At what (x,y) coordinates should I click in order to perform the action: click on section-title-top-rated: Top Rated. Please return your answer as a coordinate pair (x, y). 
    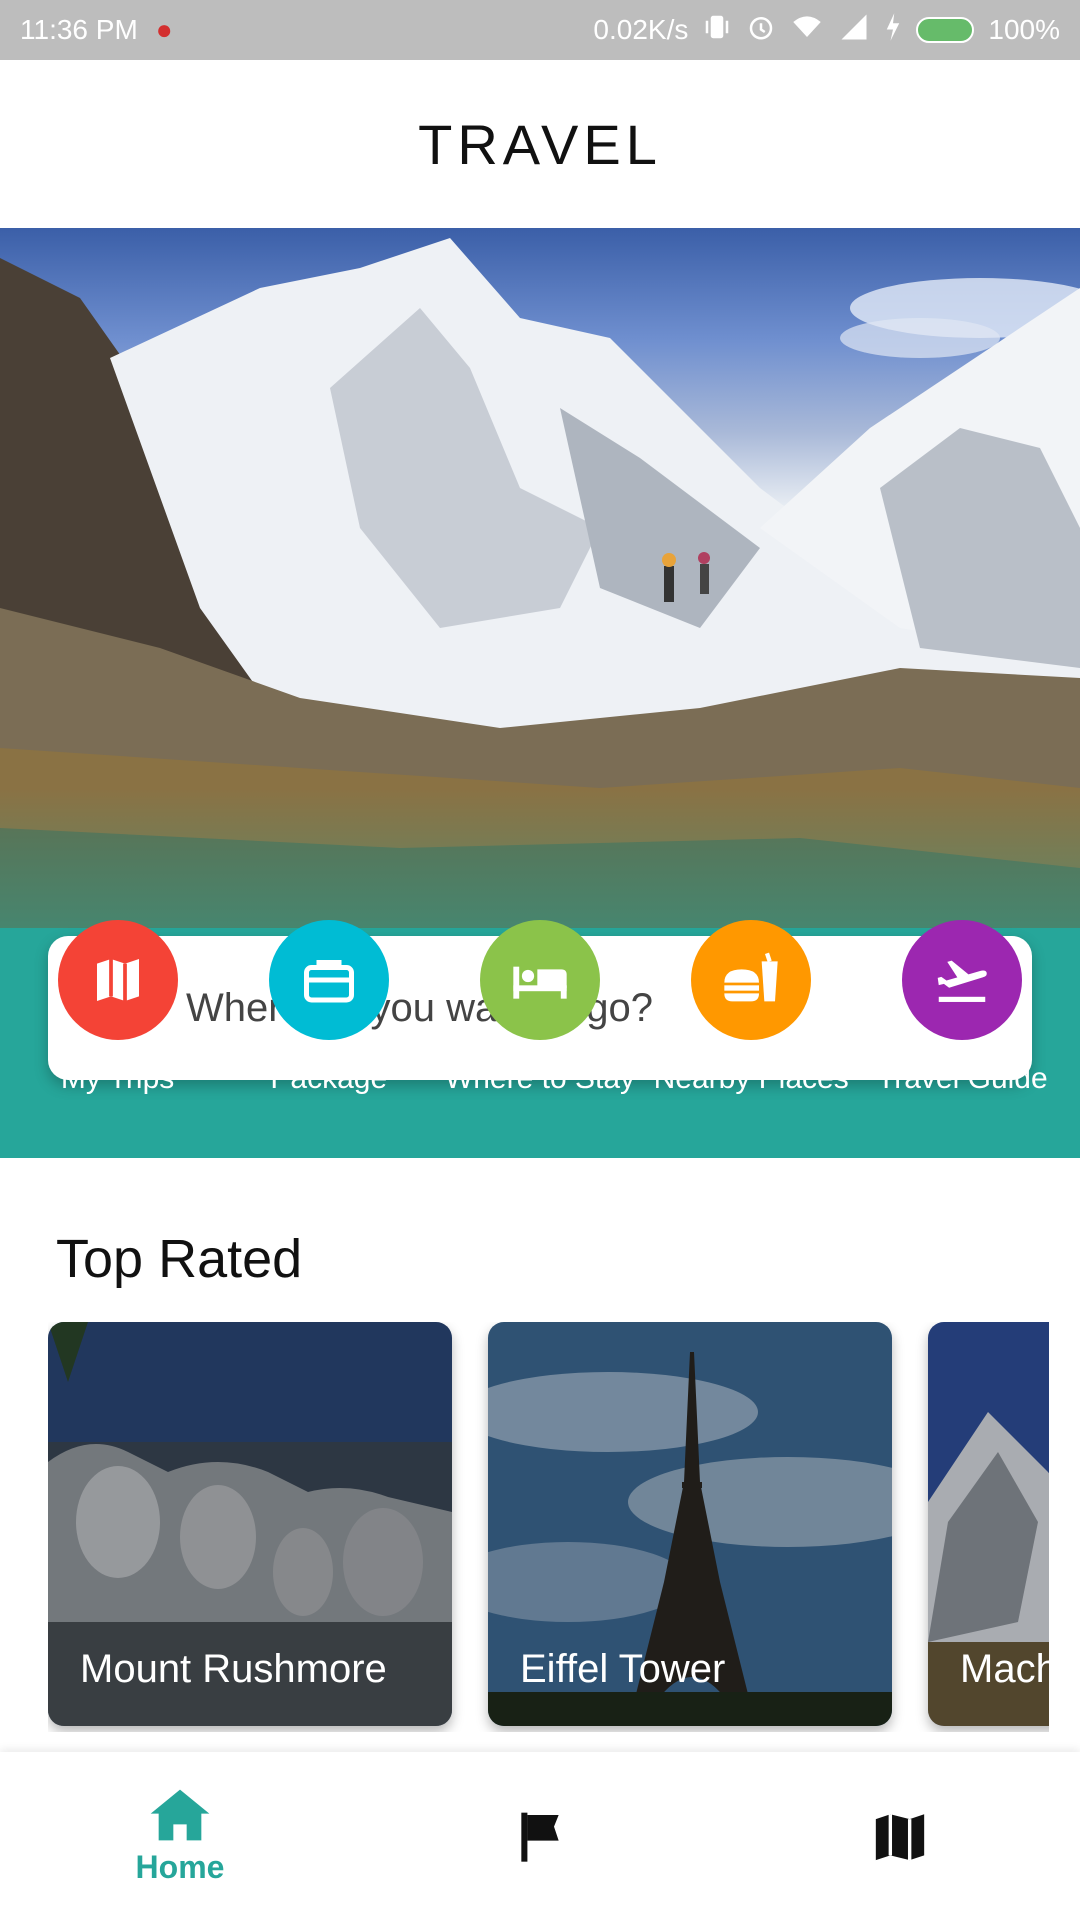
    Looking at the image, I should click on (179, 1259).